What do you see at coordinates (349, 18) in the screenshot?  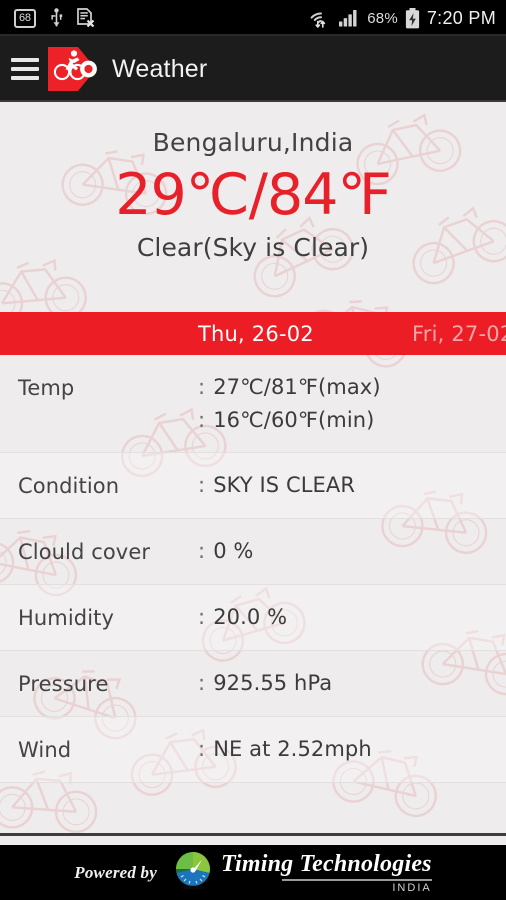 I see `cellular-signal-icon` at bounding box center [349, 18].